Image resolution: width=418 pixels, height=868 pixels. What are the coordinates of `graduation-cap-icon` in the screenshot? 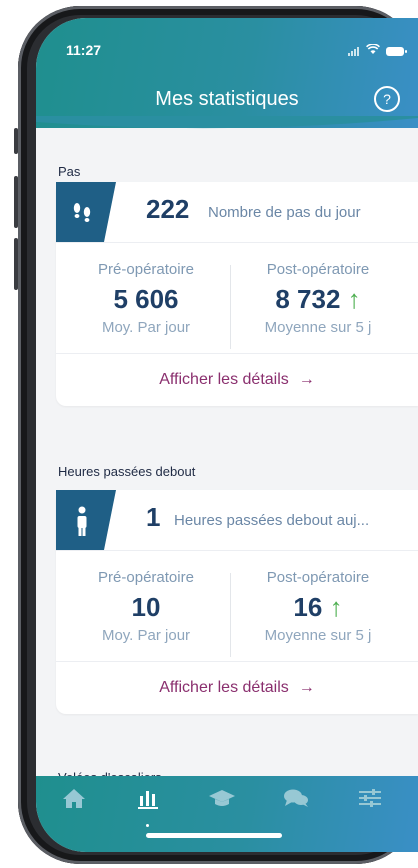 It's located at (222, 798).